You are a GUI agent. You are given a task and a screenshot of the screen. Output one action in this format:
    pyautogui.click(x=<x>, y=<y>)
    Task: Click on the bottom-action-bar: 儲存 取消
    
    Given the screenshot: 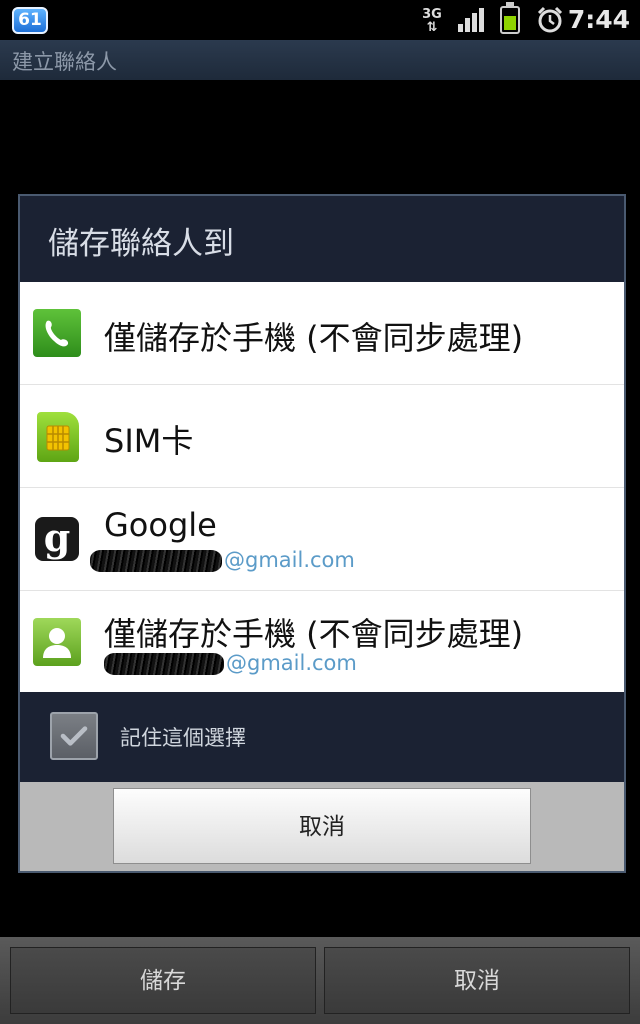 What is the action you would take?
    pyautogui.click(x=320, y=980)
    